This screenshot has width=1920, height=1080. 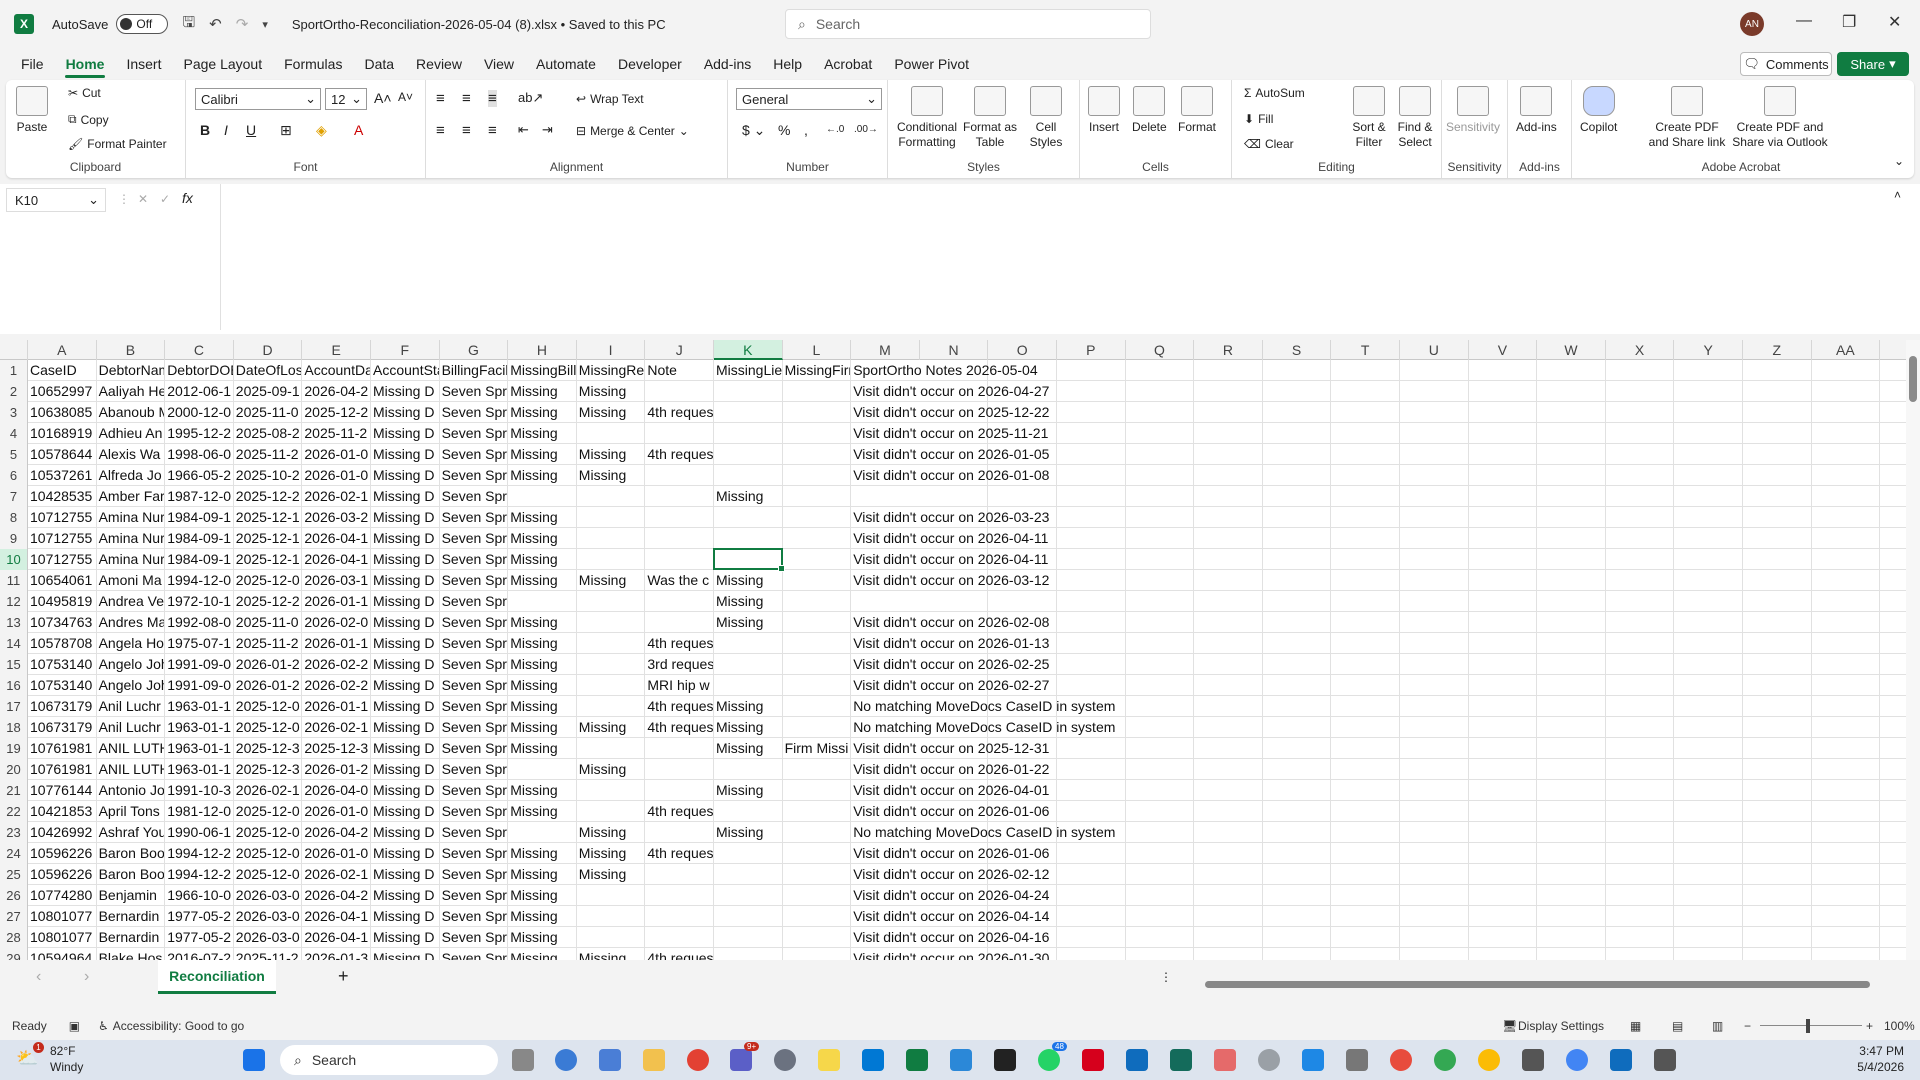 I want to click on cell-g25: Seven Spri, so click(x=474, y=874).